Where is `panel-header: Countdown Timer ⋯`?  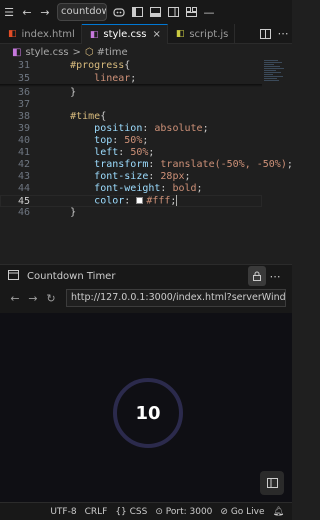
panel-header: Countdown Timer ⋯ is located at coordinates (146, 276).